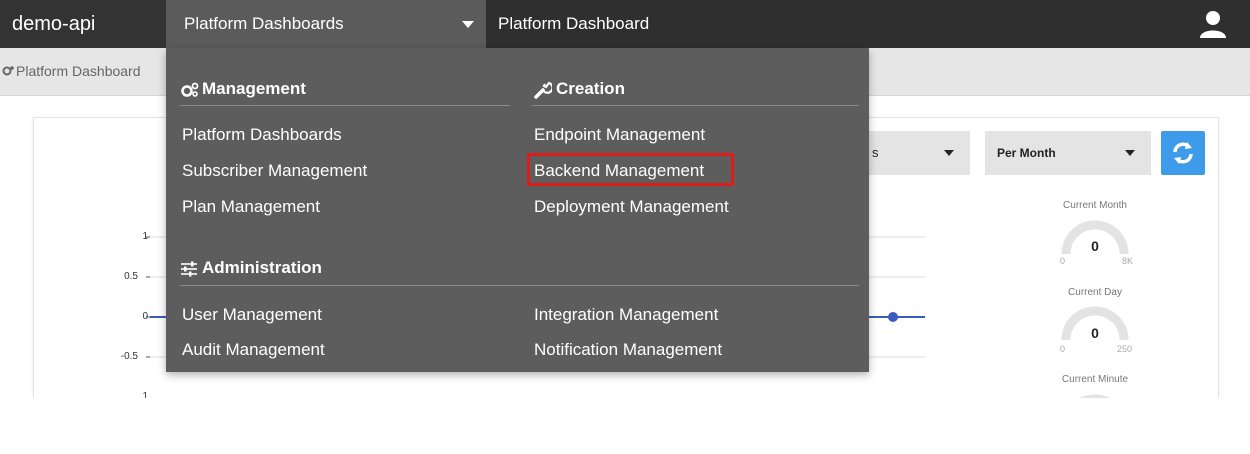  I want to click on y-tick-label: 0.5, so click(131, 276).